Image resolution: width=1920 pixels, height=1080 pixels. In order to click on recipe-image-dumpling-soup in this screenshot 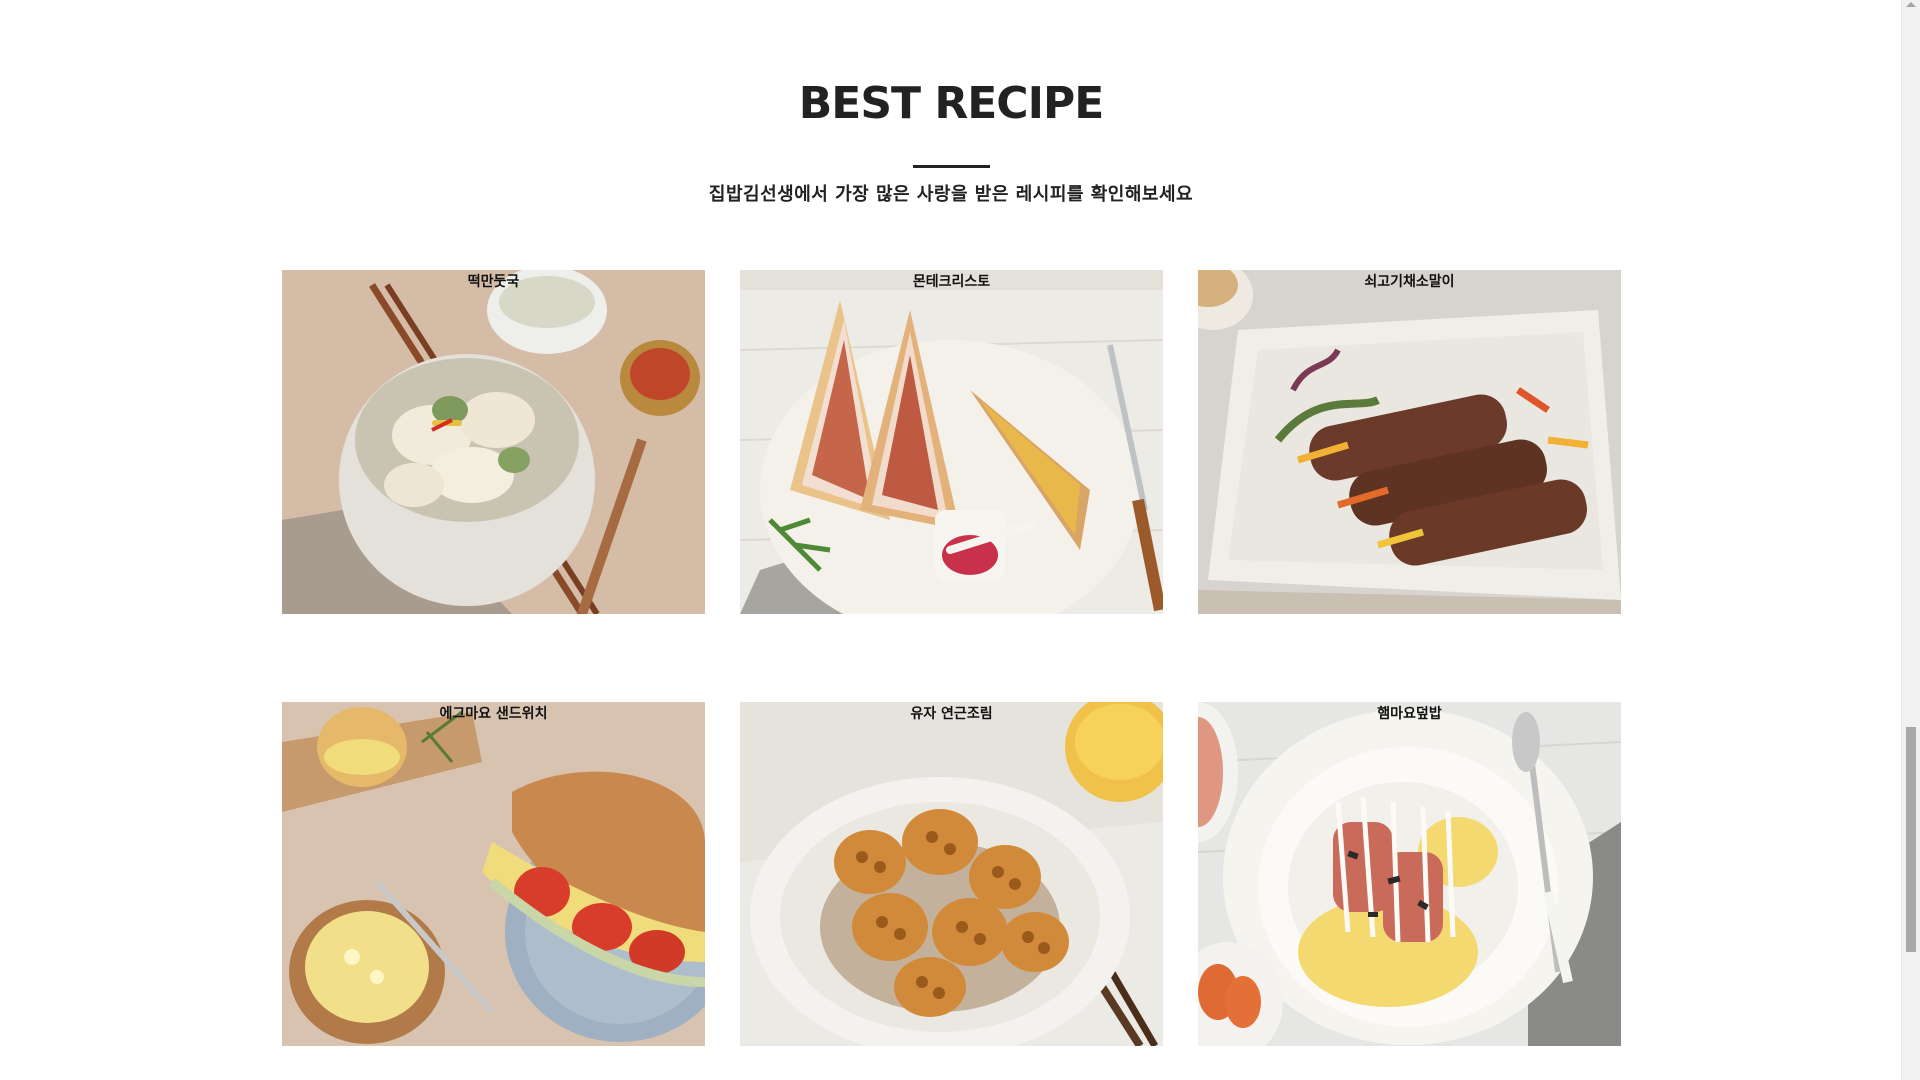, I will do `click(493, 442)`.